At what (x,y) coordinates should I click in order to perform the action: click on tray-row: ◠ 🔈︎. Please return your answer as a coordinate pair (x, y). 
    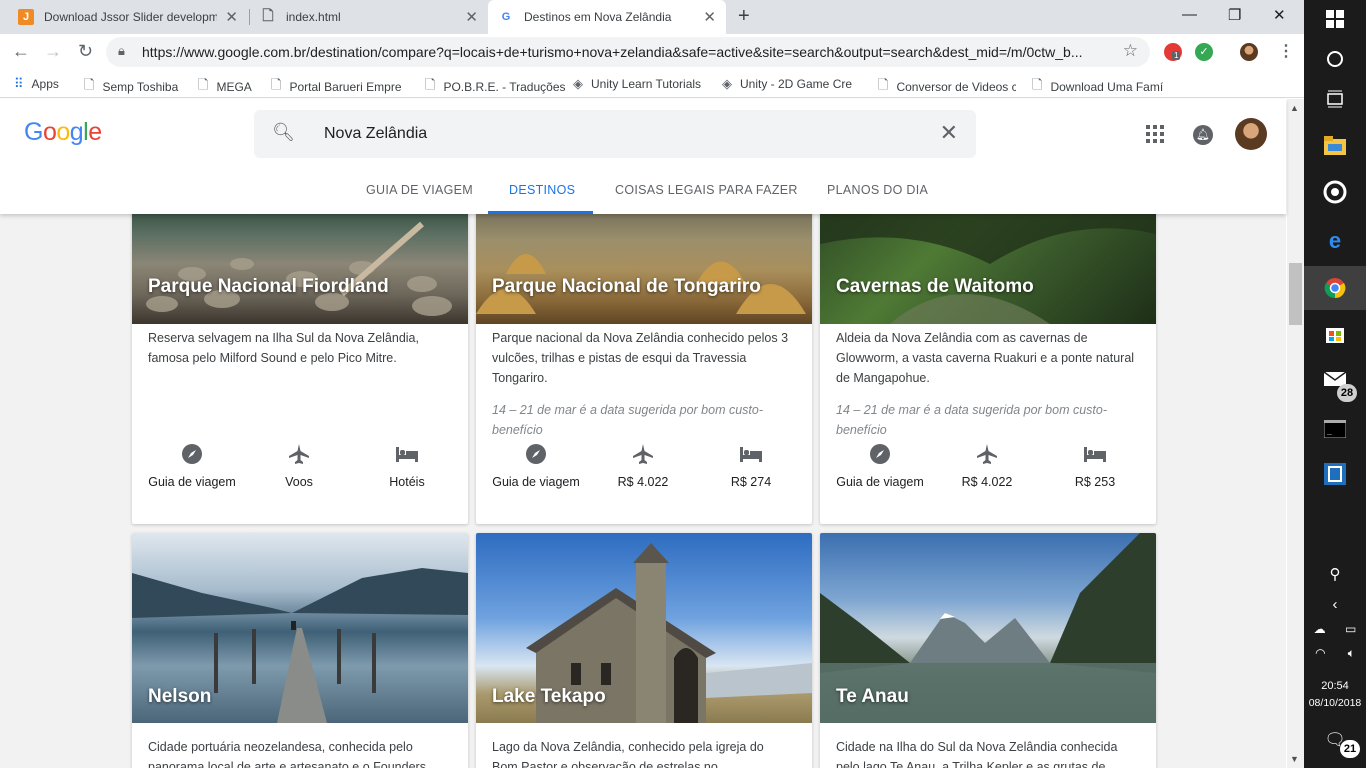
    Looking at the image, I should click on (1335, 653).